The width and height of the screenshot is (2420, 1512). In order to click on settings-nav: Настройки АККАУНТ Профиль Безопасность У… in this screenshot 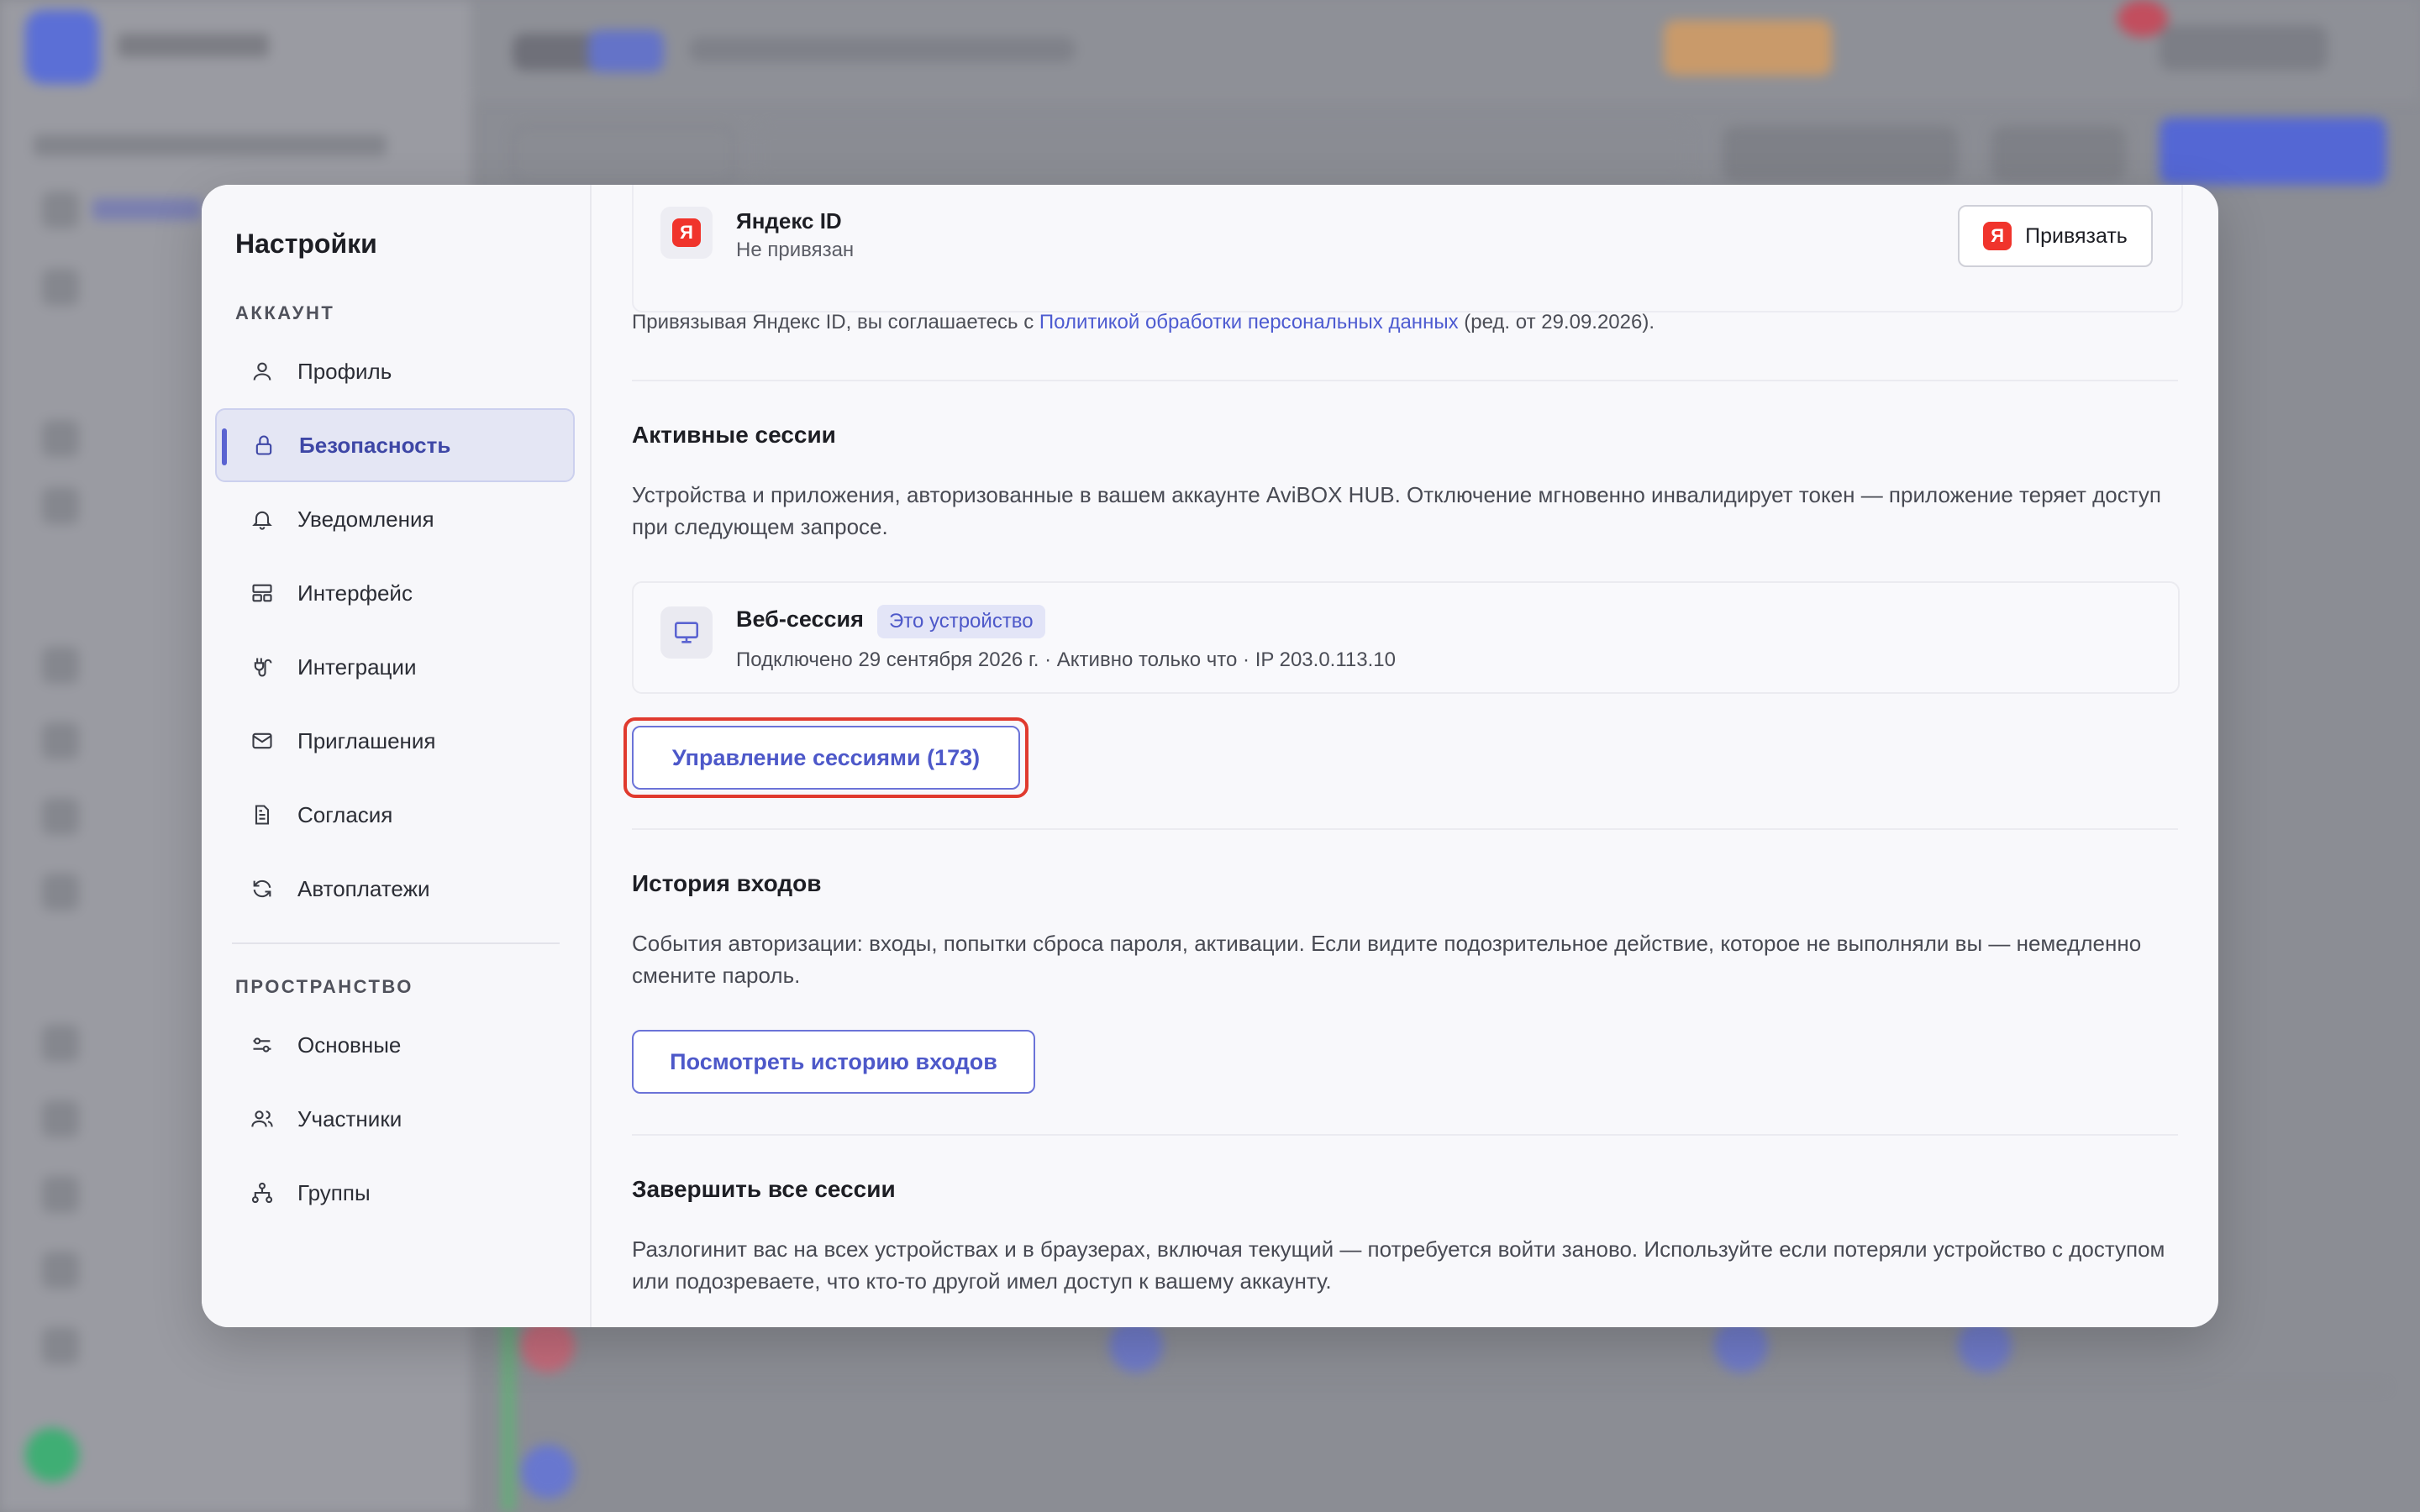, I will do `click(397, 756)`.